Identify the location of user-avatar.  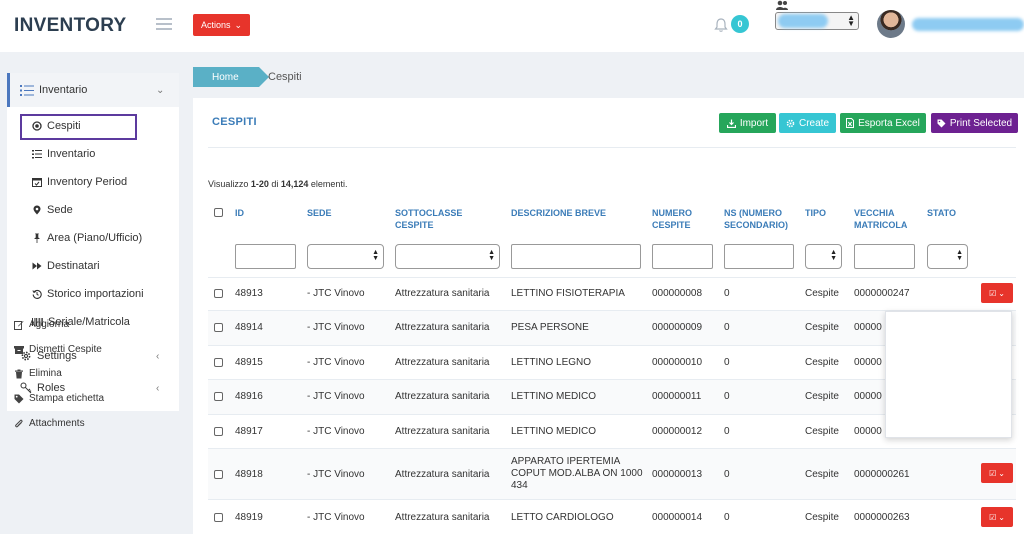
(891, 24).